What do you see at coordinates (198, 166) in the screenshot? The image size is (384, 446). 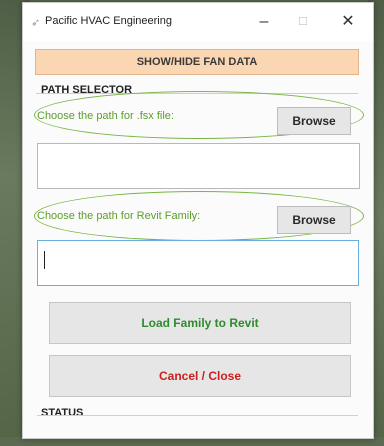 I see `fsx-path-input` at bounding box center [198, 166].